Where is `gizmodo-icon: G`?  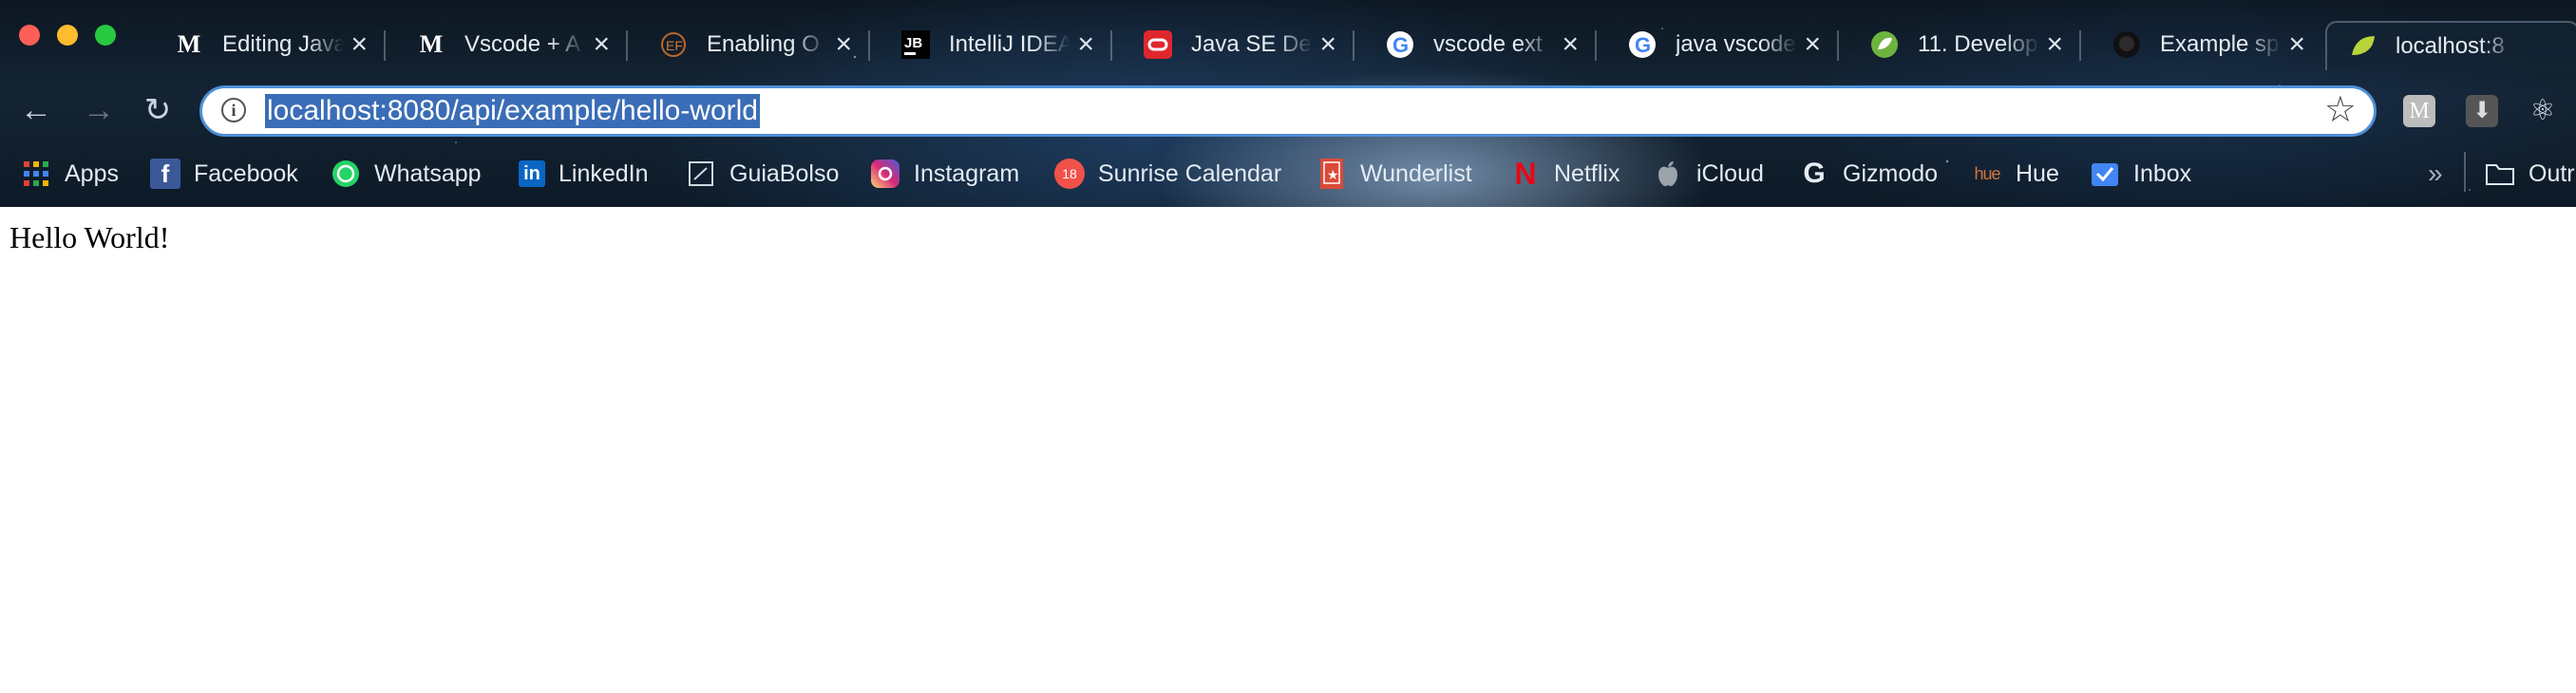 gizmodo-icon: G is located at coordinates (1814, 173).